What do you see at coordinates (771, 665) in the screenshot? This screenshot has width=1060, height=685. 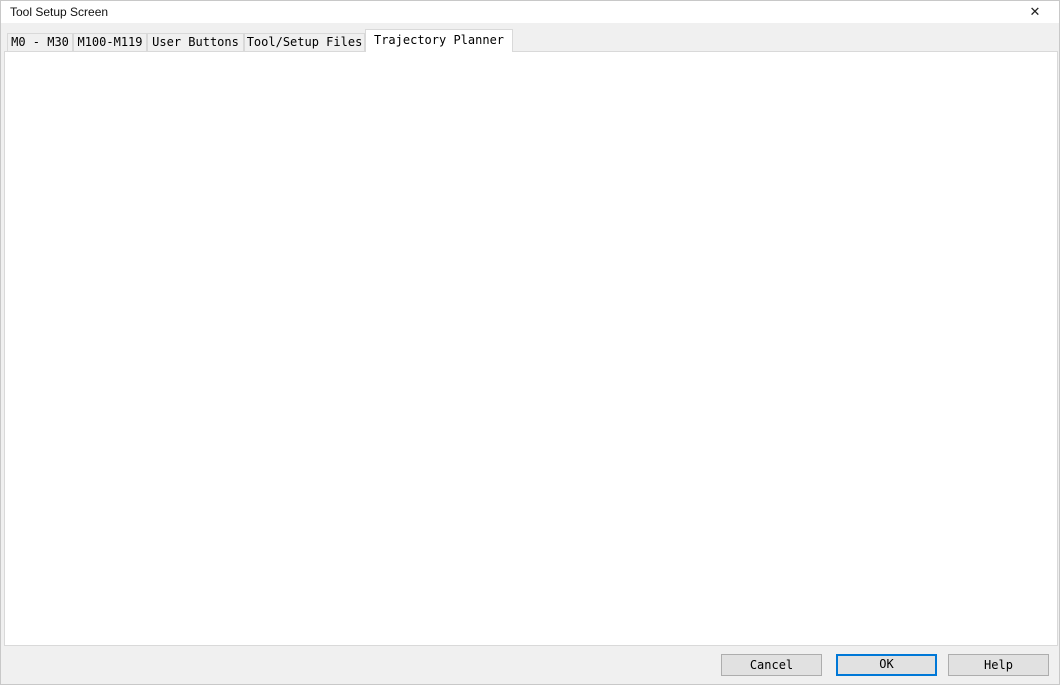 I see `cancel-button: Cancel` at bounding box center [771, 665].